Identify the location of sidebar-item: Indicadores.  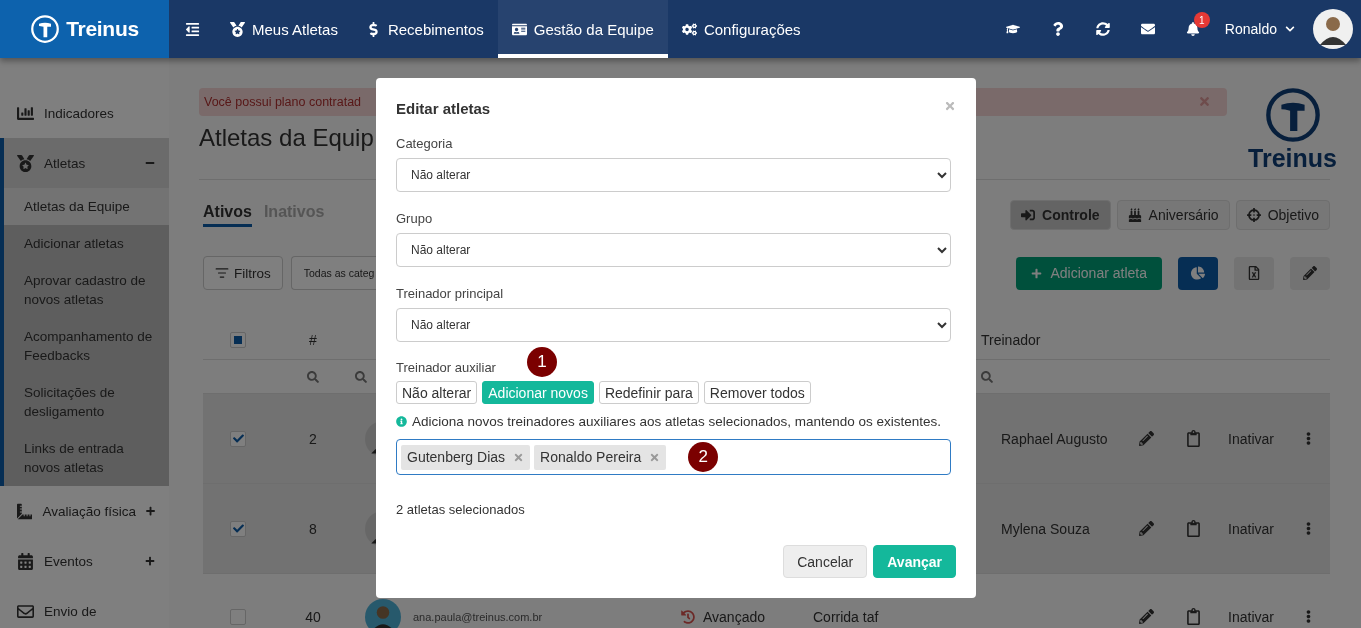
(84, 113).